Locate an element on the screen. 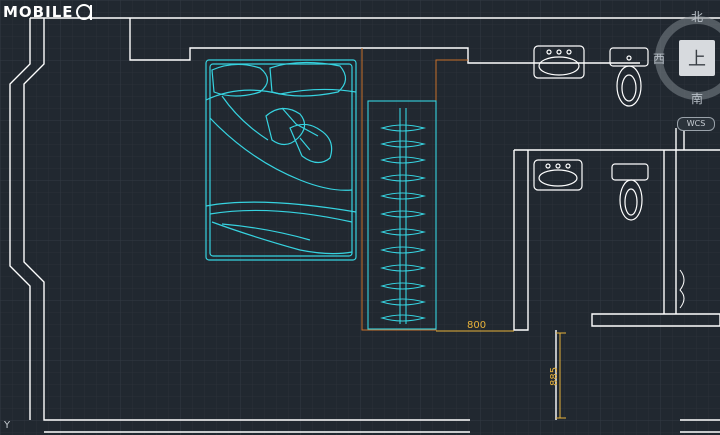 Image resolution: width=720 pixels, height=435 pixels. logo-mark-icon is located at coordinates (83, 12).